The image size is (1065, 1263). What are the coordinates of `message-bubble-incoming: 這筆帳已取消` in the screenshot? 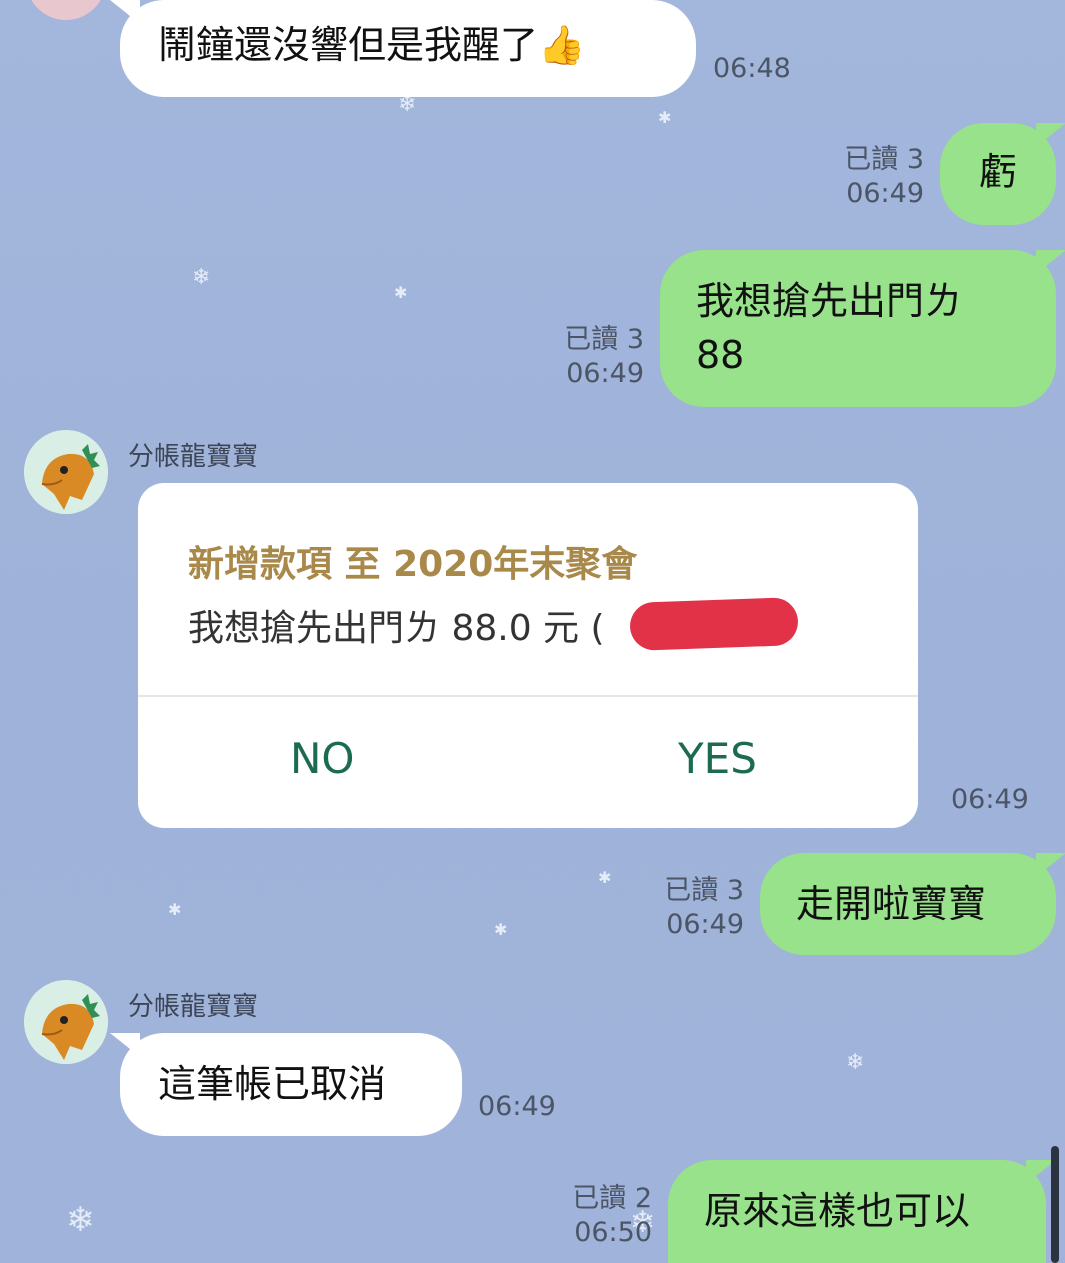 It's located at (286, 1084).